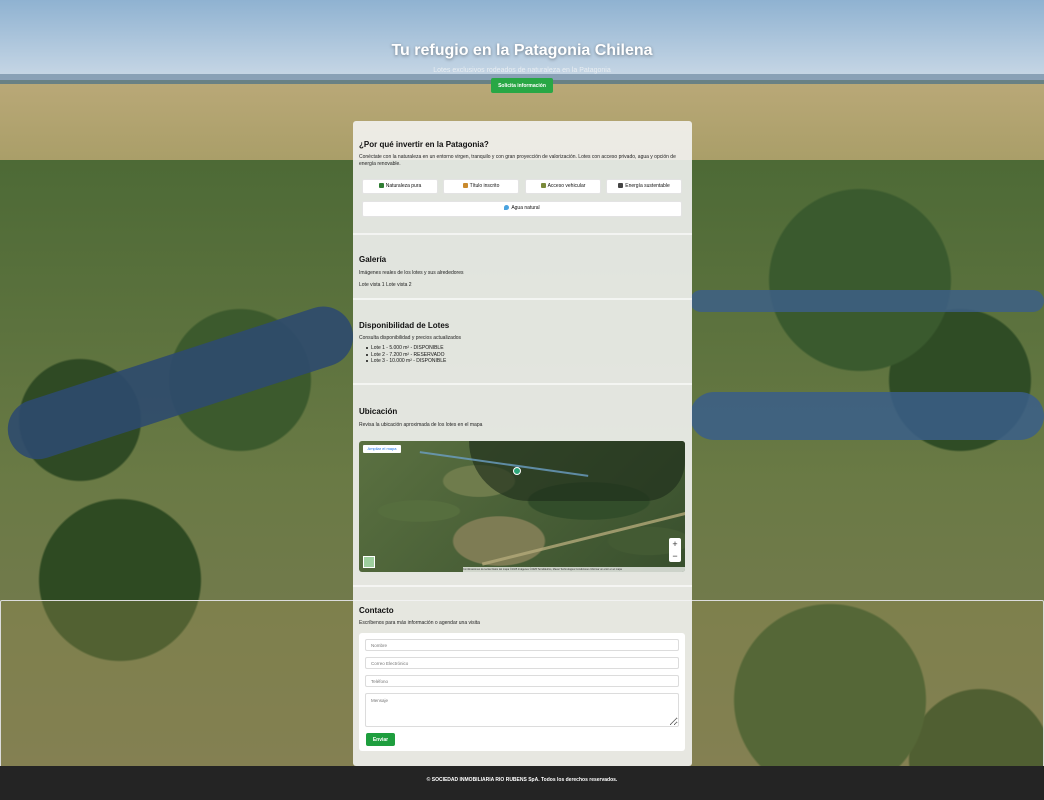  Describe the element at coordinates (522, 645) in the screenshot. I see `name-field` at that location.